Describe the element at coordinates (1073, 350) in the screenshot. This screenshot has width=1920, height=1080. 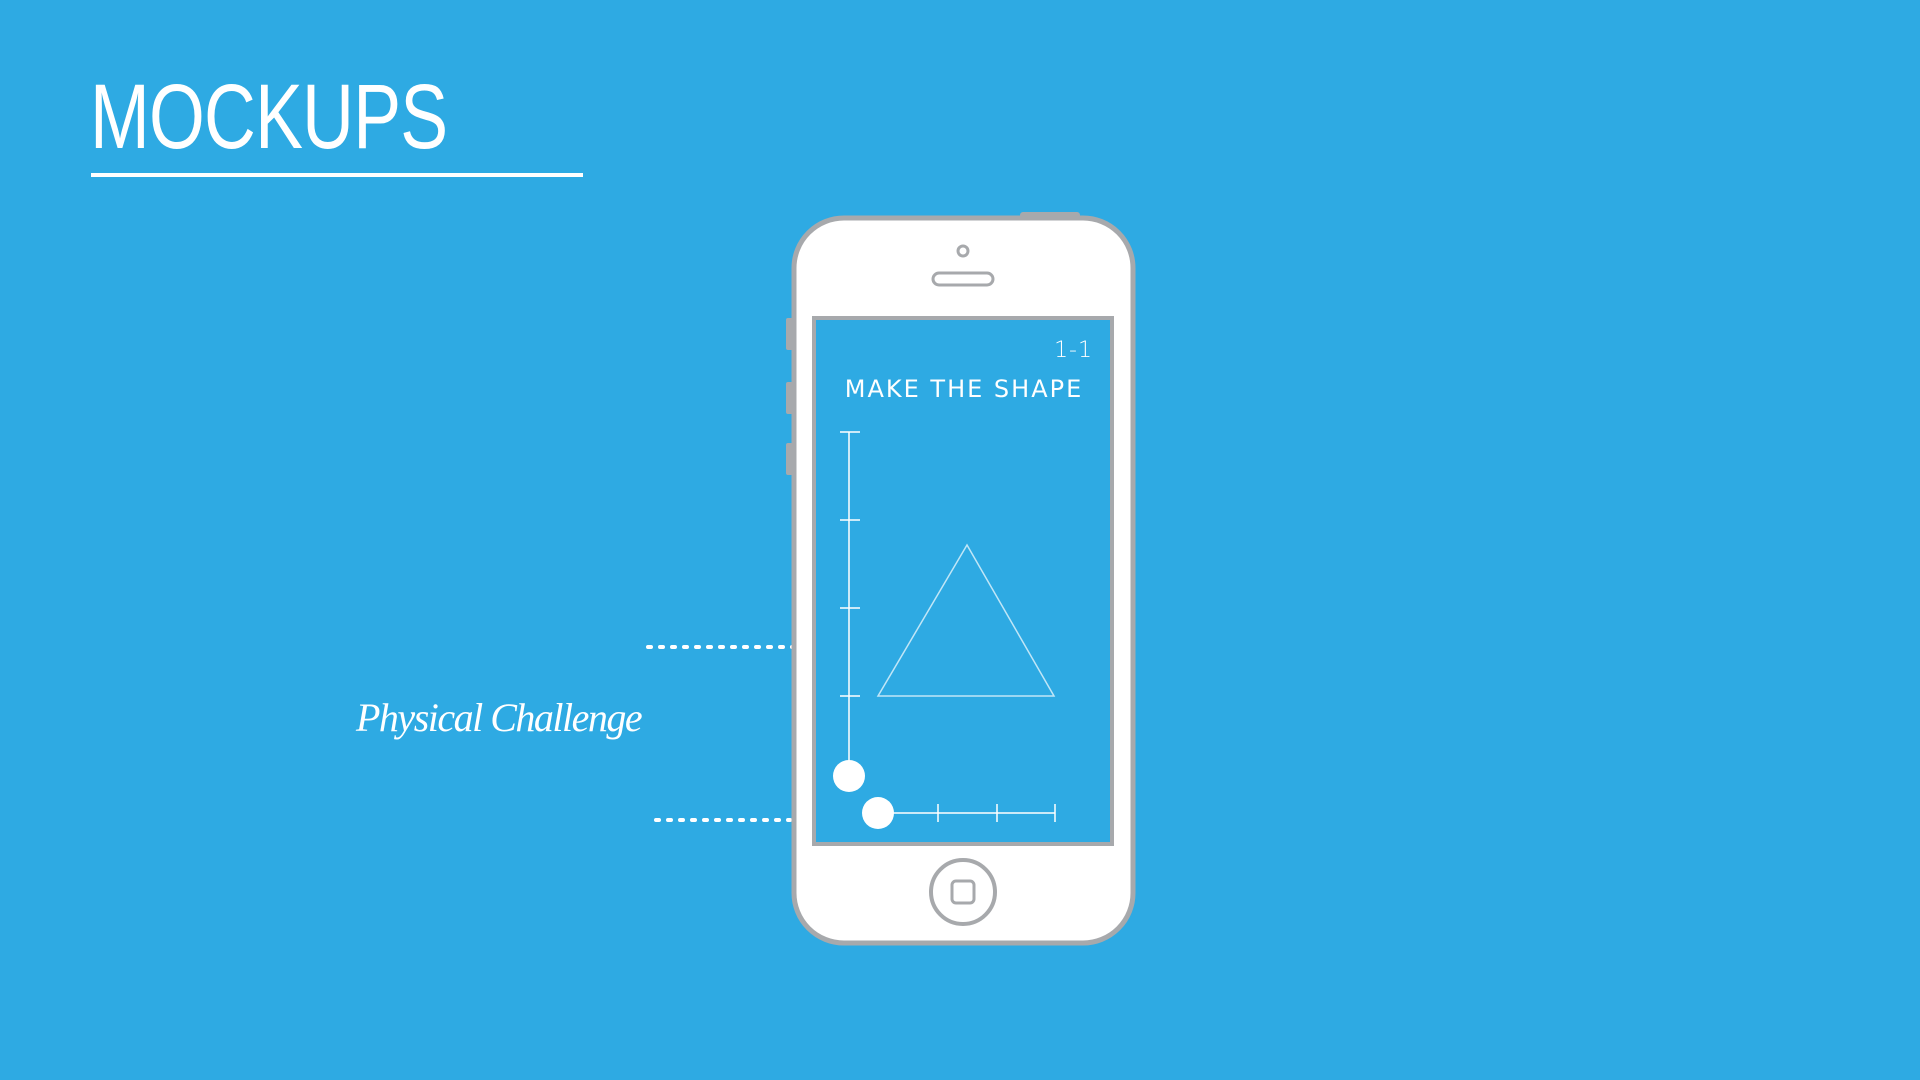
I see `level-indicator: 1-1` at that location.